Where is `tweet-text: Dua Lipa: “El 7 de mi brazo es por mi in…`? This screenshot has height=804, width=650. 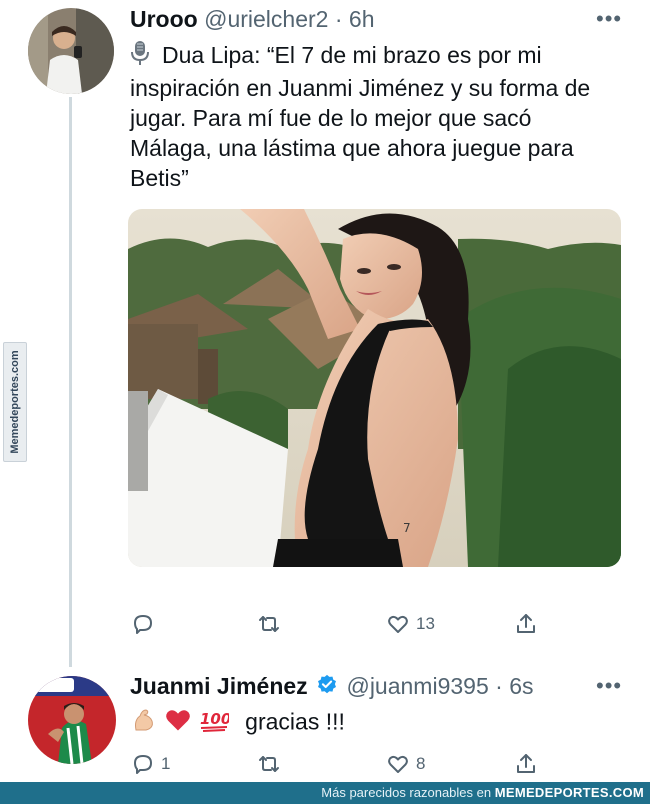
tweet-text: Dua Lipa: “El 7 de mi brazo es por mi in… is located at coordinates (385, 116).